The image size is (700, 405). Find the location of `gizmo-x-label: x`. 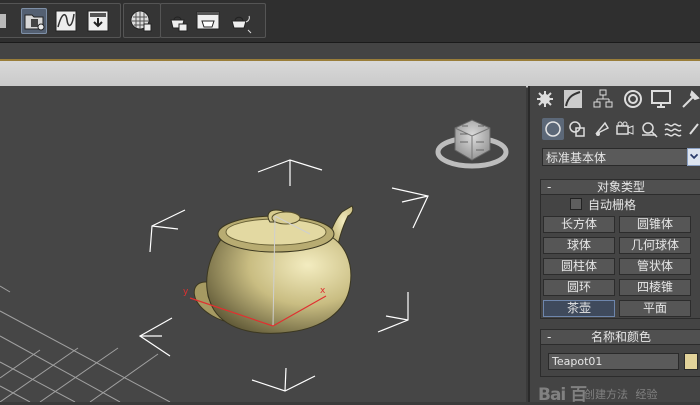

gizmo-x-label: x is located at coordinates (323, 291).